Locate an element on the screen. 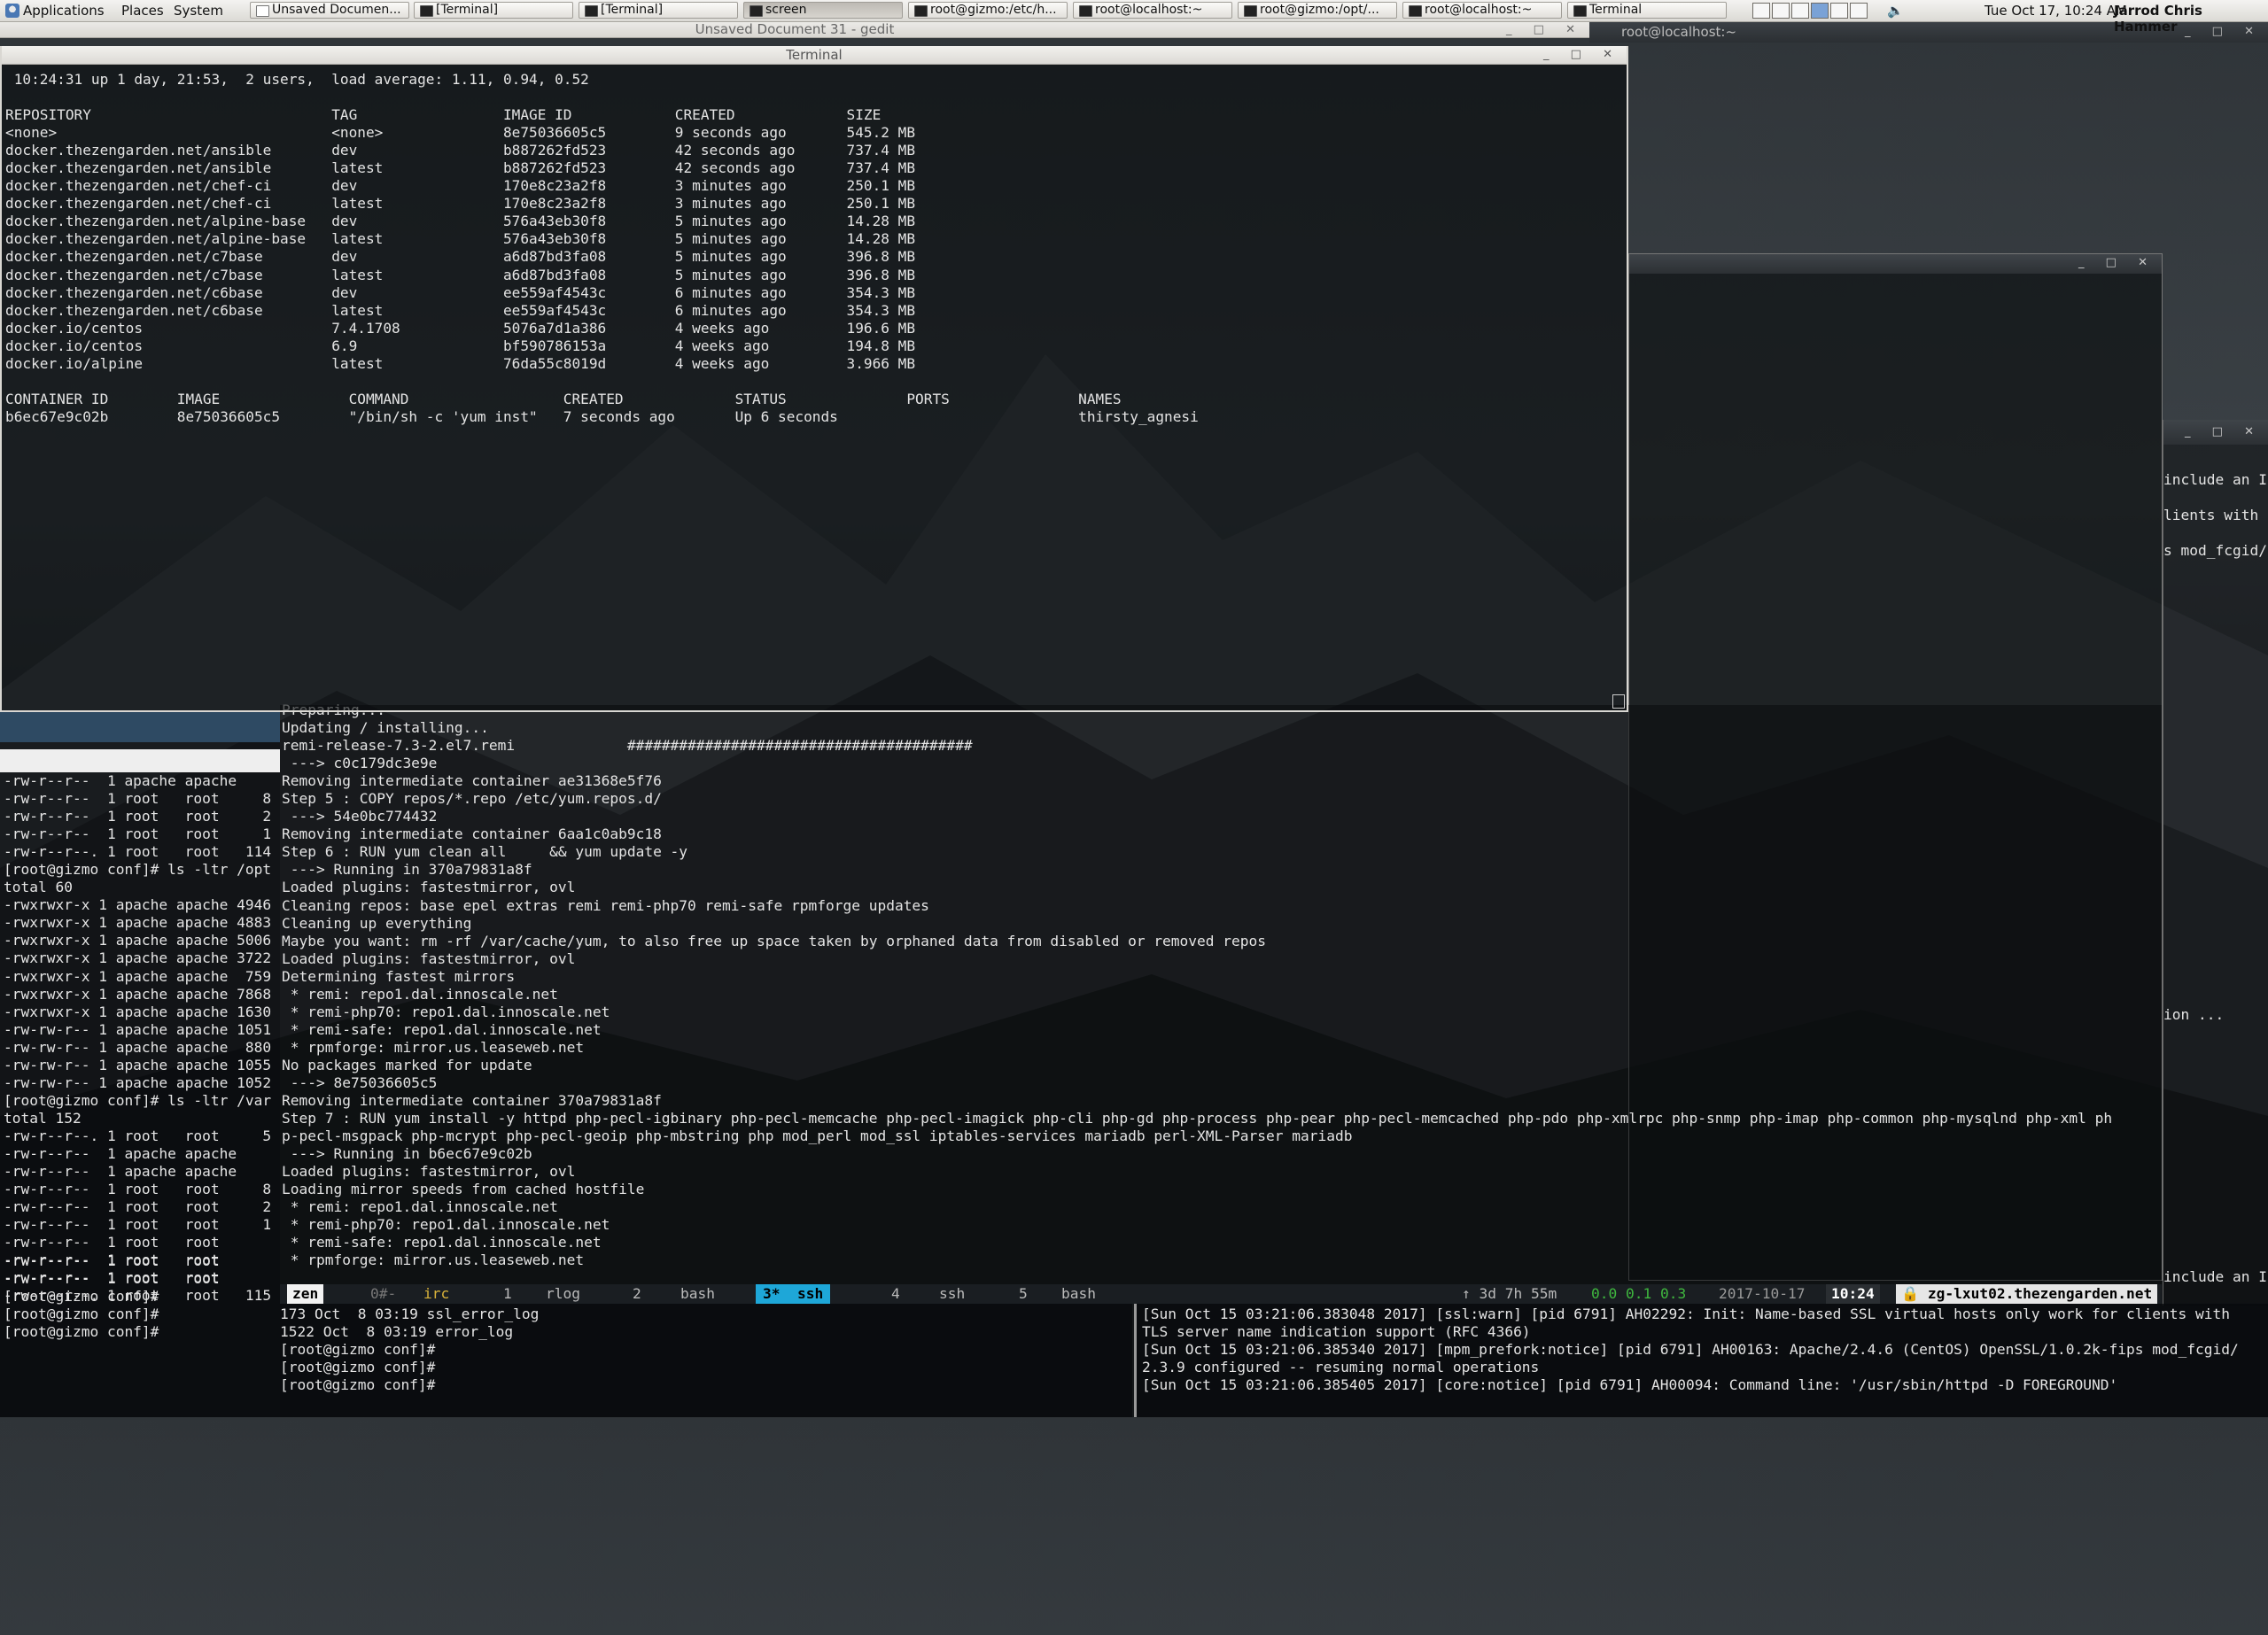 The width and height of the screenshot is (2268, 1635). menu-applications: Applications is located at coordinates (64, 11).